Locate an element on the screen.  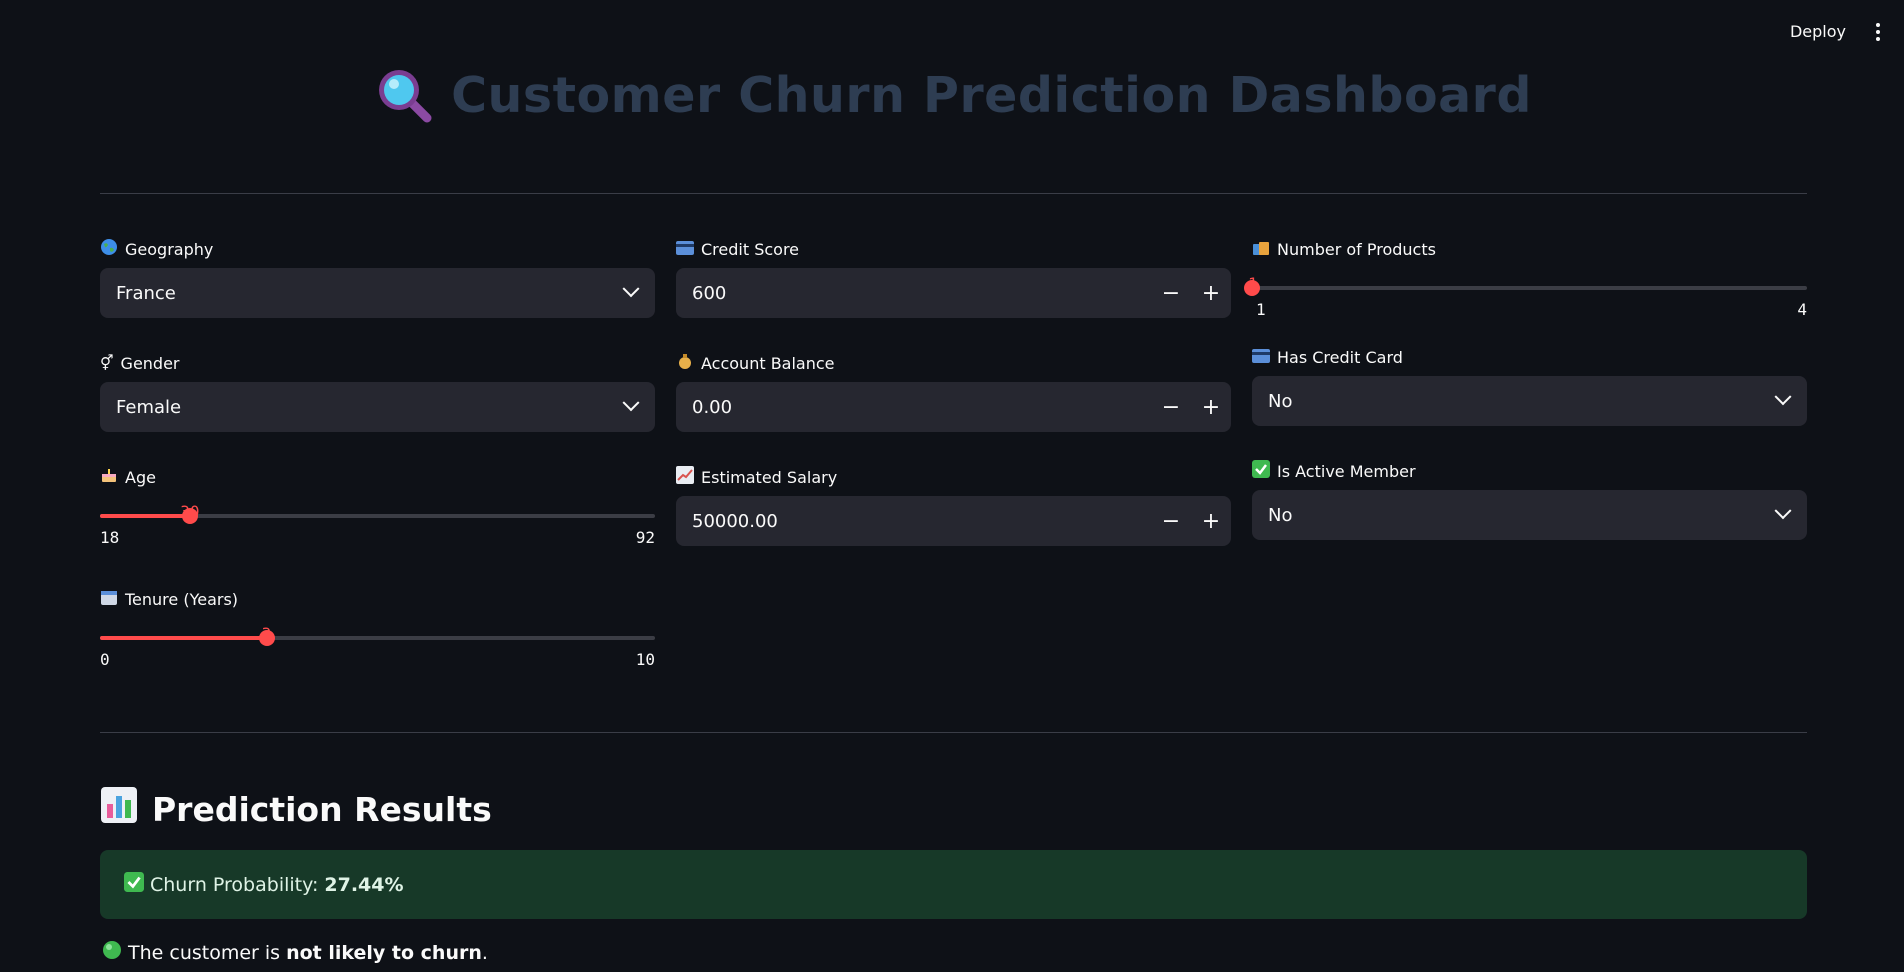
birthday-cake-icon is located at coordinates (109, 477).